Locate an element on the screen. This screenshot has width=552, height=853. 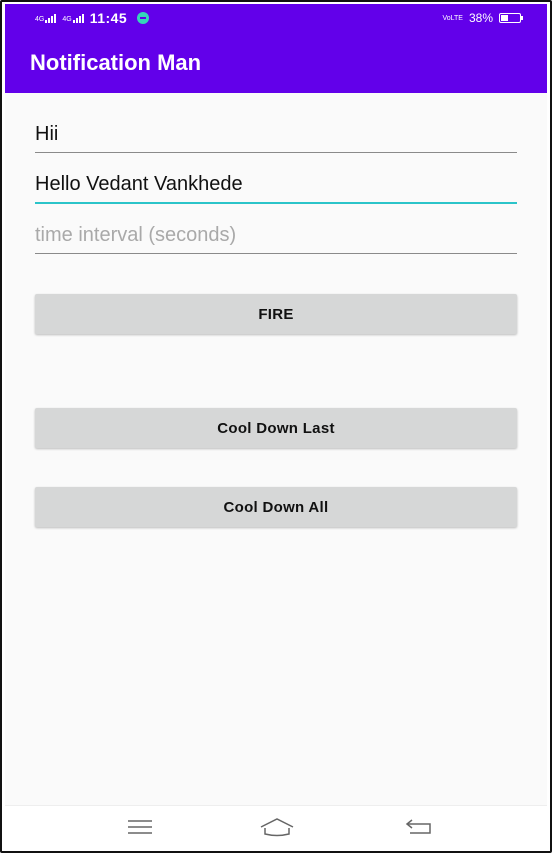
menu-icon is located at coordinates (140, 829).